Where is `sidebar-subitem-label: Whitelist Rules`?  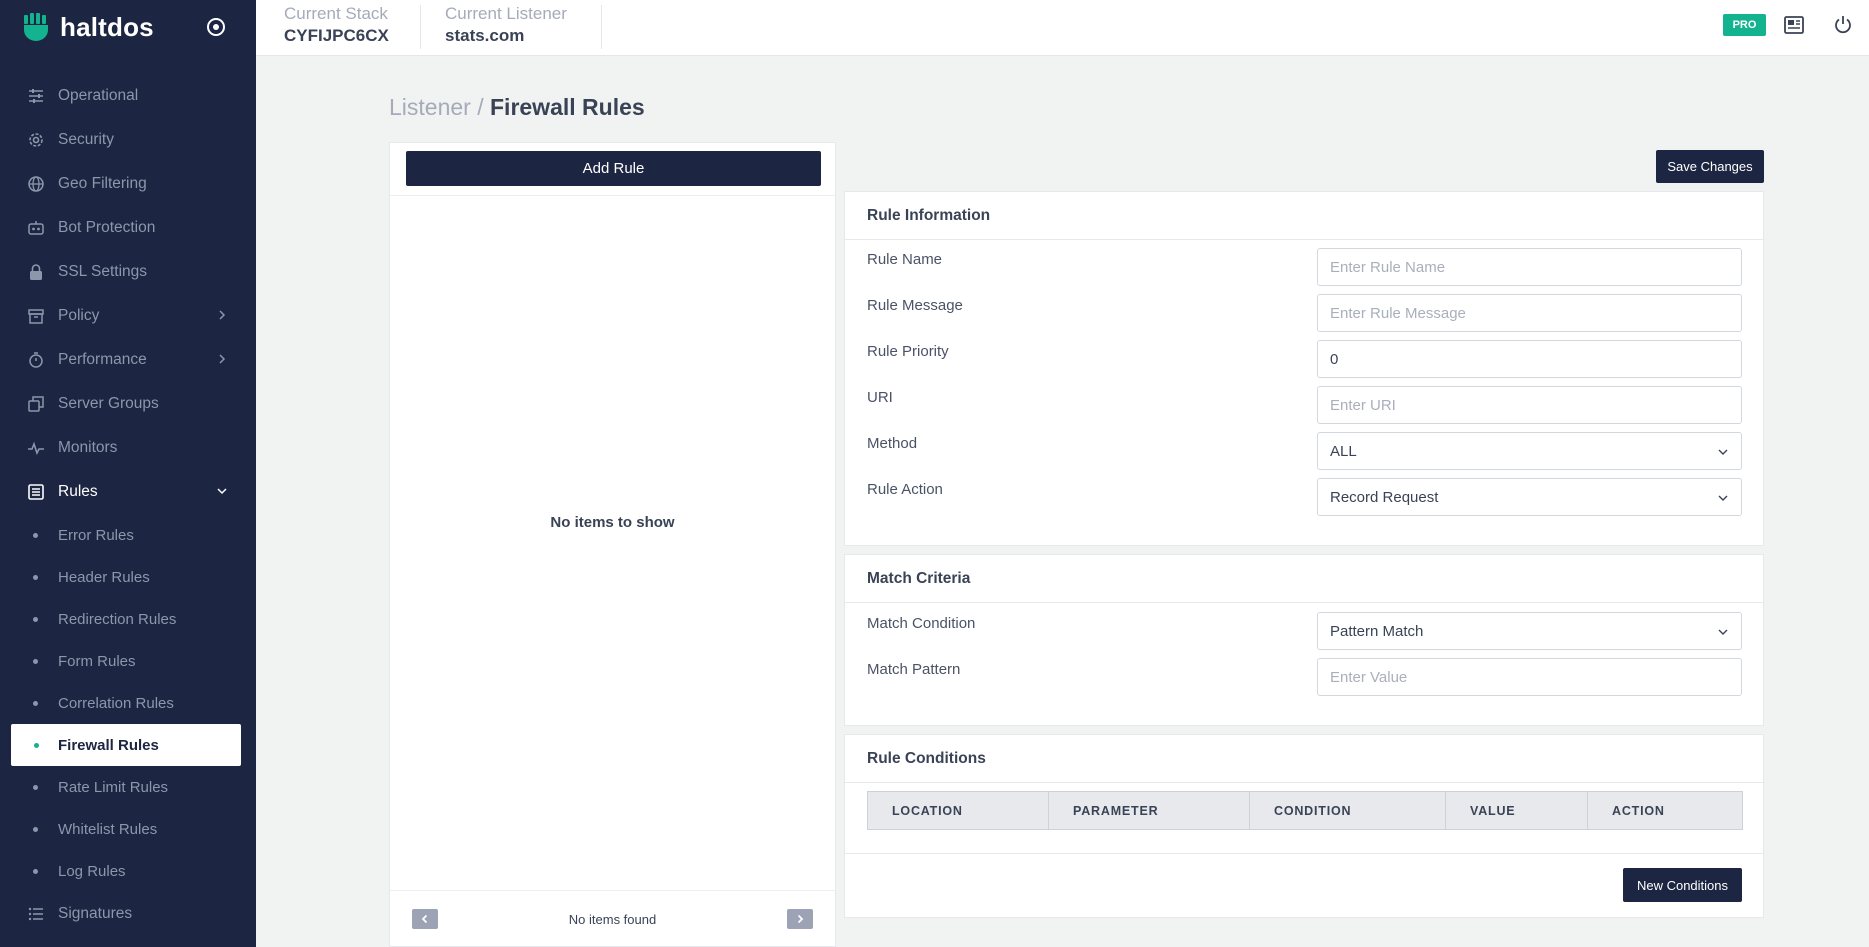
sidebar-subitem-label: Whitelist Rules is located at coordinates (108, 829).